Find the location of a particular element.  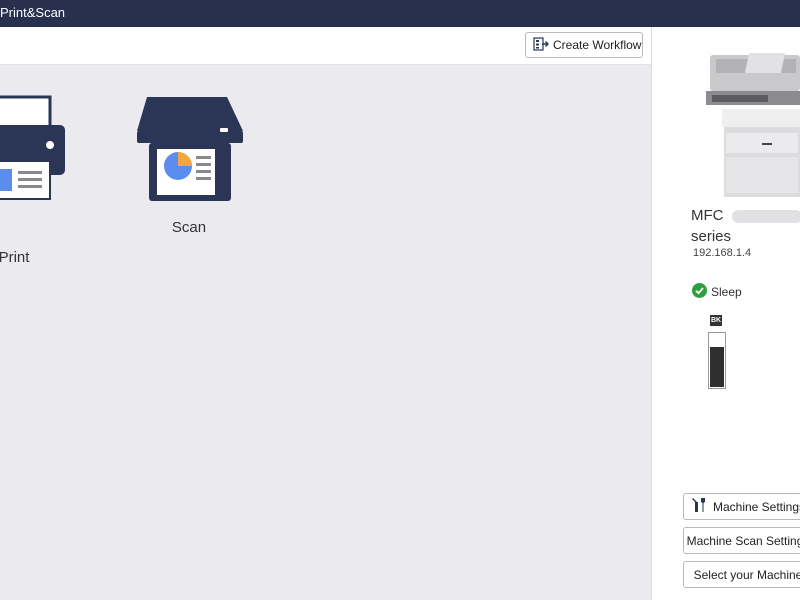

device-model: MFC is located at coordinates (745, 215).